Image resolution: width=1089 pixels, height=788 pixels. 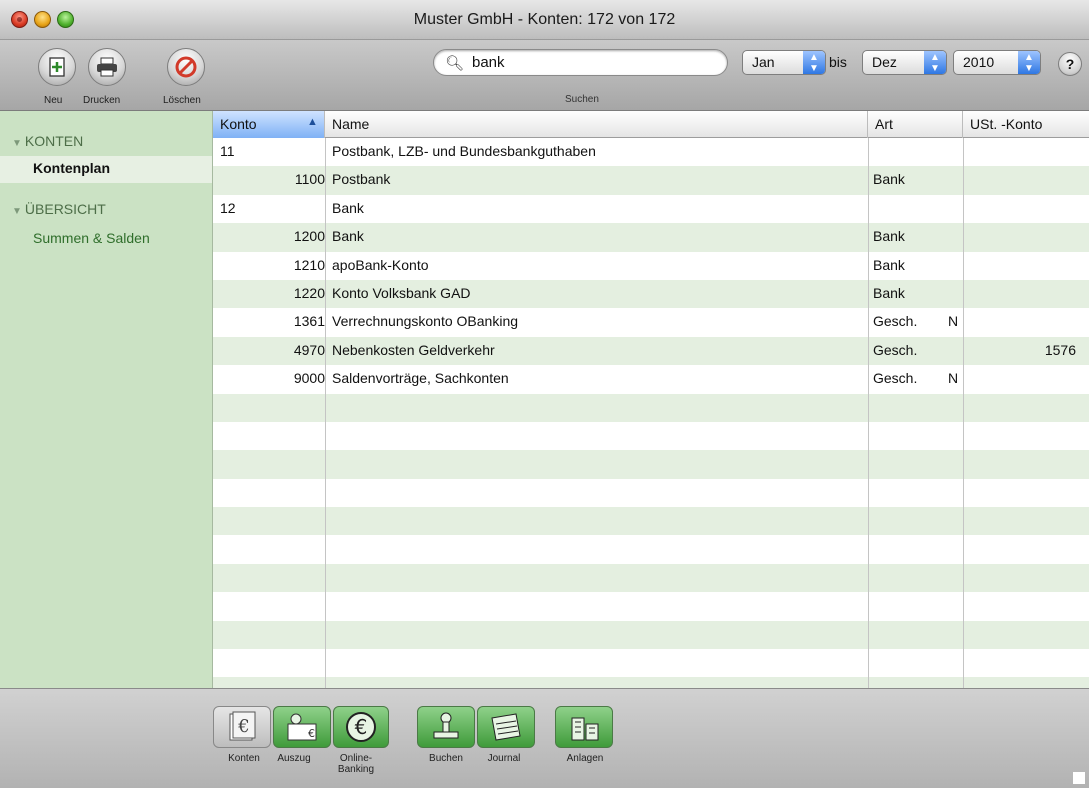 I want to click on search-label: Suchen, so click(x=582, y=99).